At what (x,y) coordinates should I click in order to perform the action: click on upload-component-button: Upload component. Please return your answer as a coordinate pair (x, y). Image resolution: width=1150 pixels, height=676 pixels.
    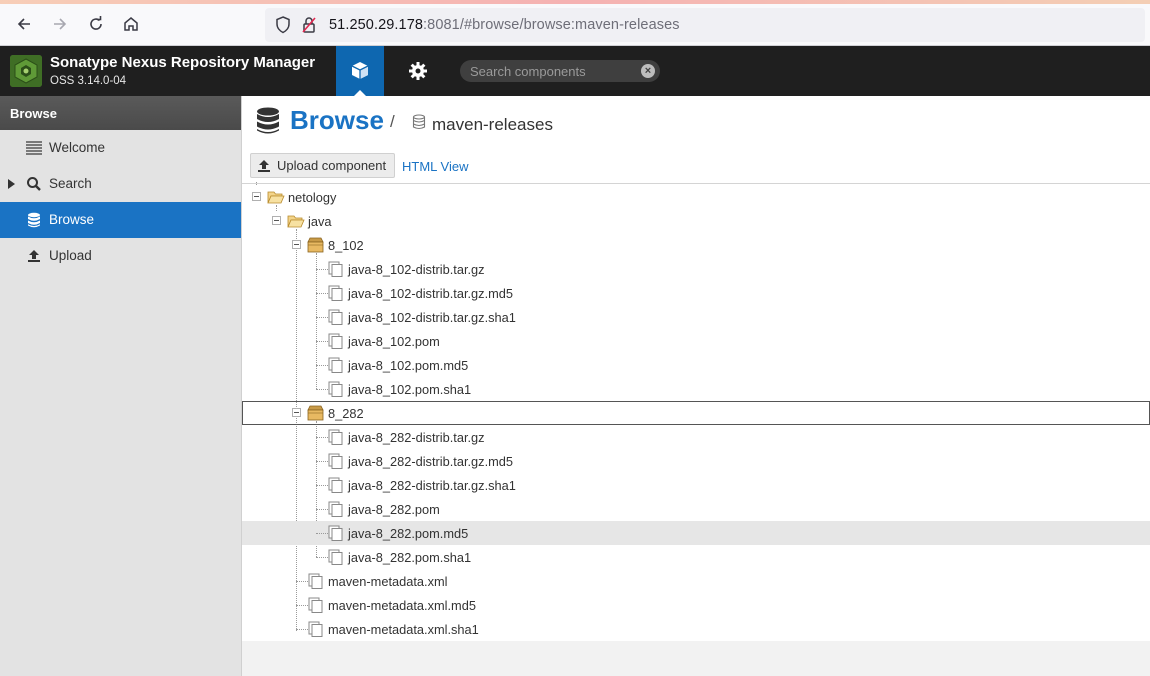
    Looking at the image, I should click on (323, 165).